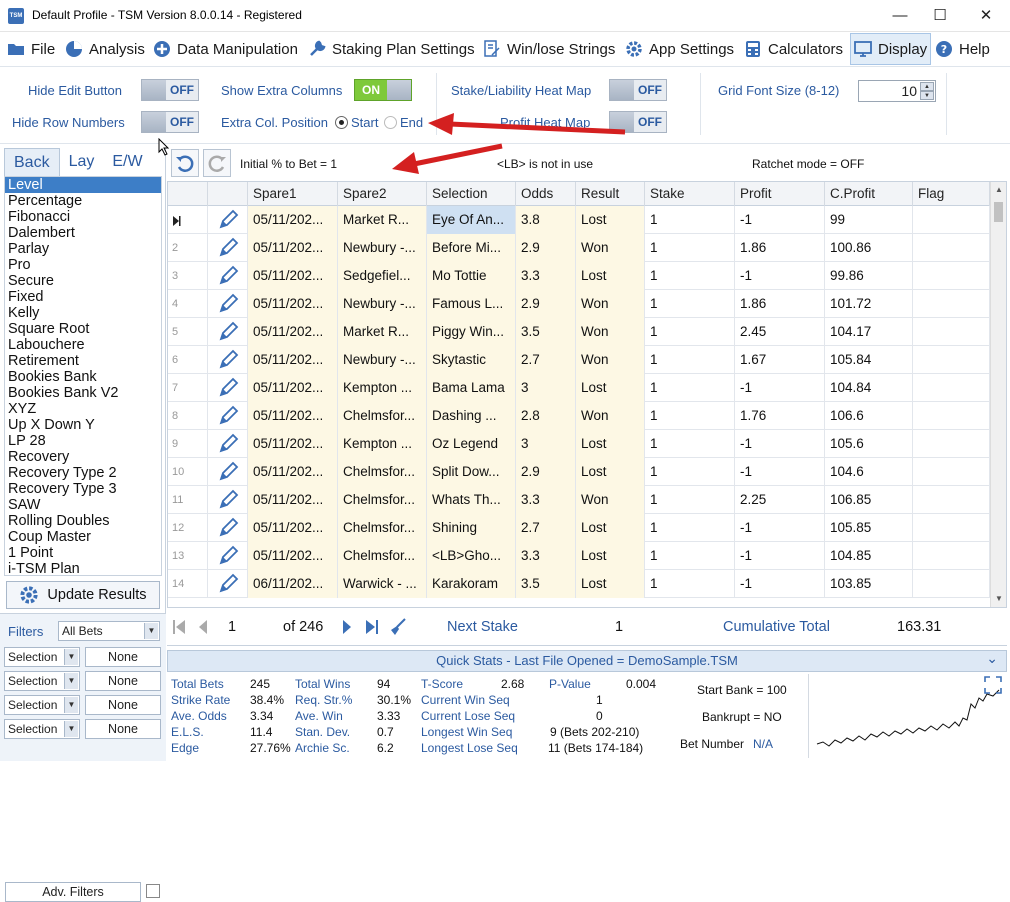 This screenshot has height=902, width=1010. I want to click on spinner-down-icon: ▼, so click(927, 95).